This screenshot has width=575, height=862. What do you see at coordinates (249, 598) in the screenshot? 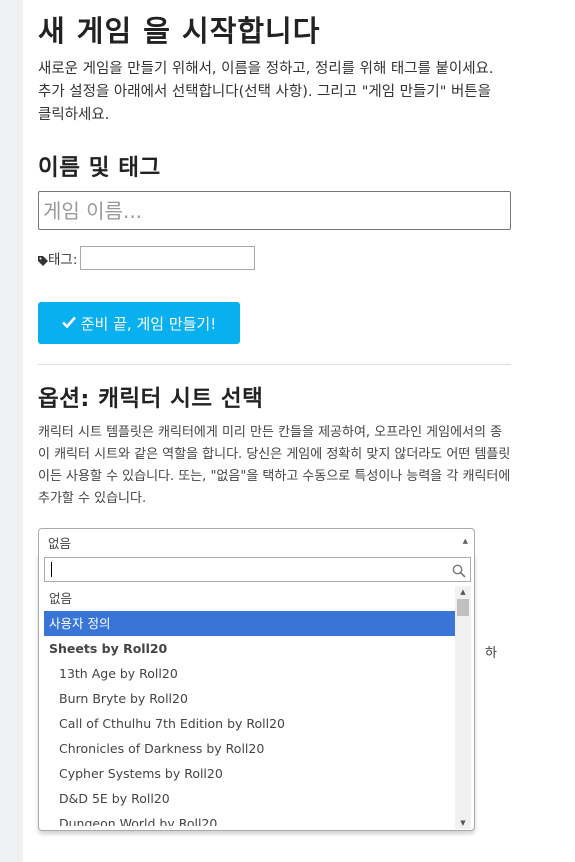
I see `sheet-option: 없음` at bounding box center [249, 598].